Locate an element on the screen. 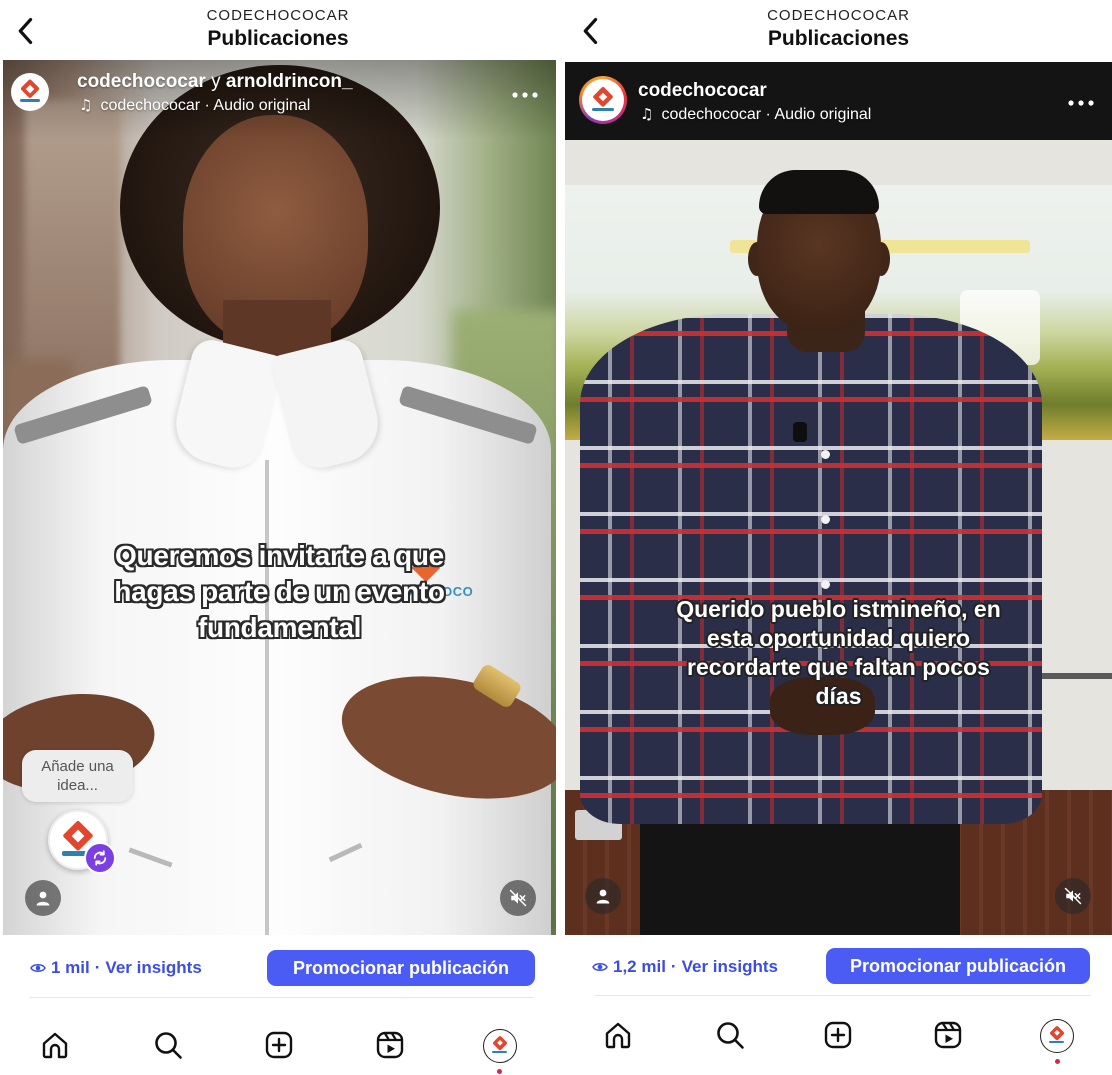 Image resolution: width=1112 pixels, height=1075 pixels. views-insights: 1,2 mil · Ver insights is located at coordinates (685, 967).